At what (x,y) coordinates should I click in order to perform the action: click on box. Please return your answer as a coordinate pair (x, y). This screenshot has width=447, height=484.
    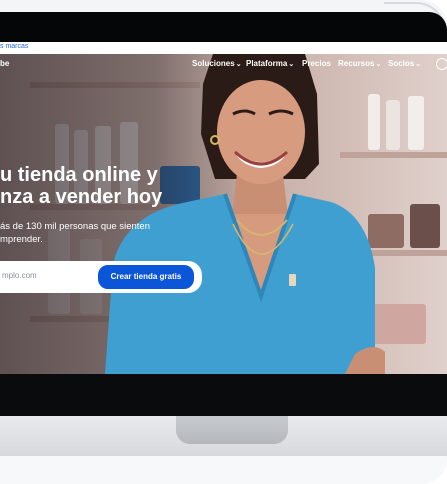
    Looking at the image, I should click on (425, 226).